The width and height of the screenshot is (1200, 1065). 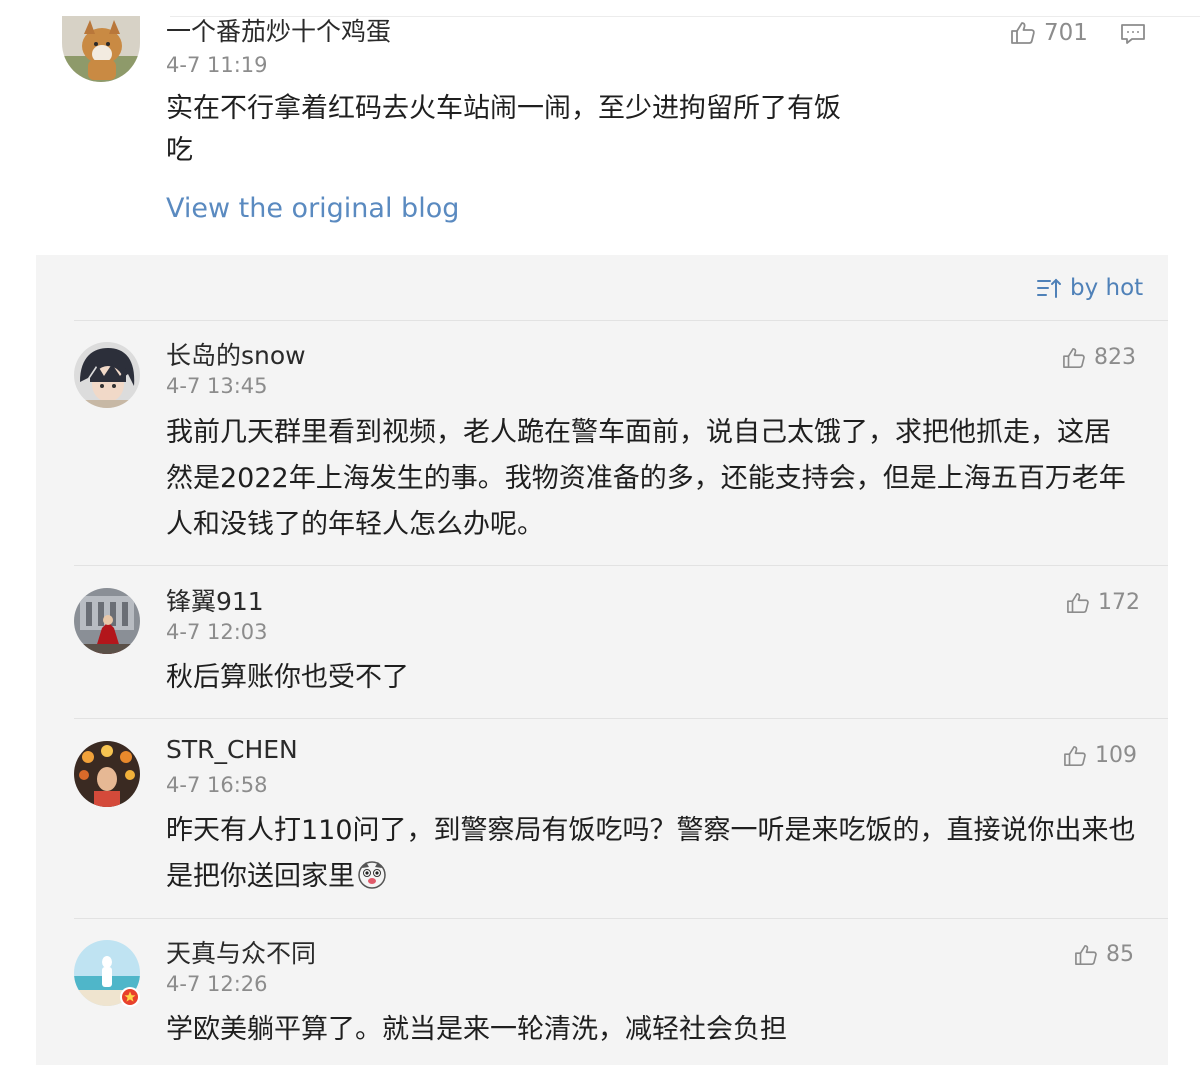 What do you see at coordinates (278, 30) in the screenshot?
I see `main-comment-username: 一个番茄炒十个鸡蛋` at bounding box center [278, 30].